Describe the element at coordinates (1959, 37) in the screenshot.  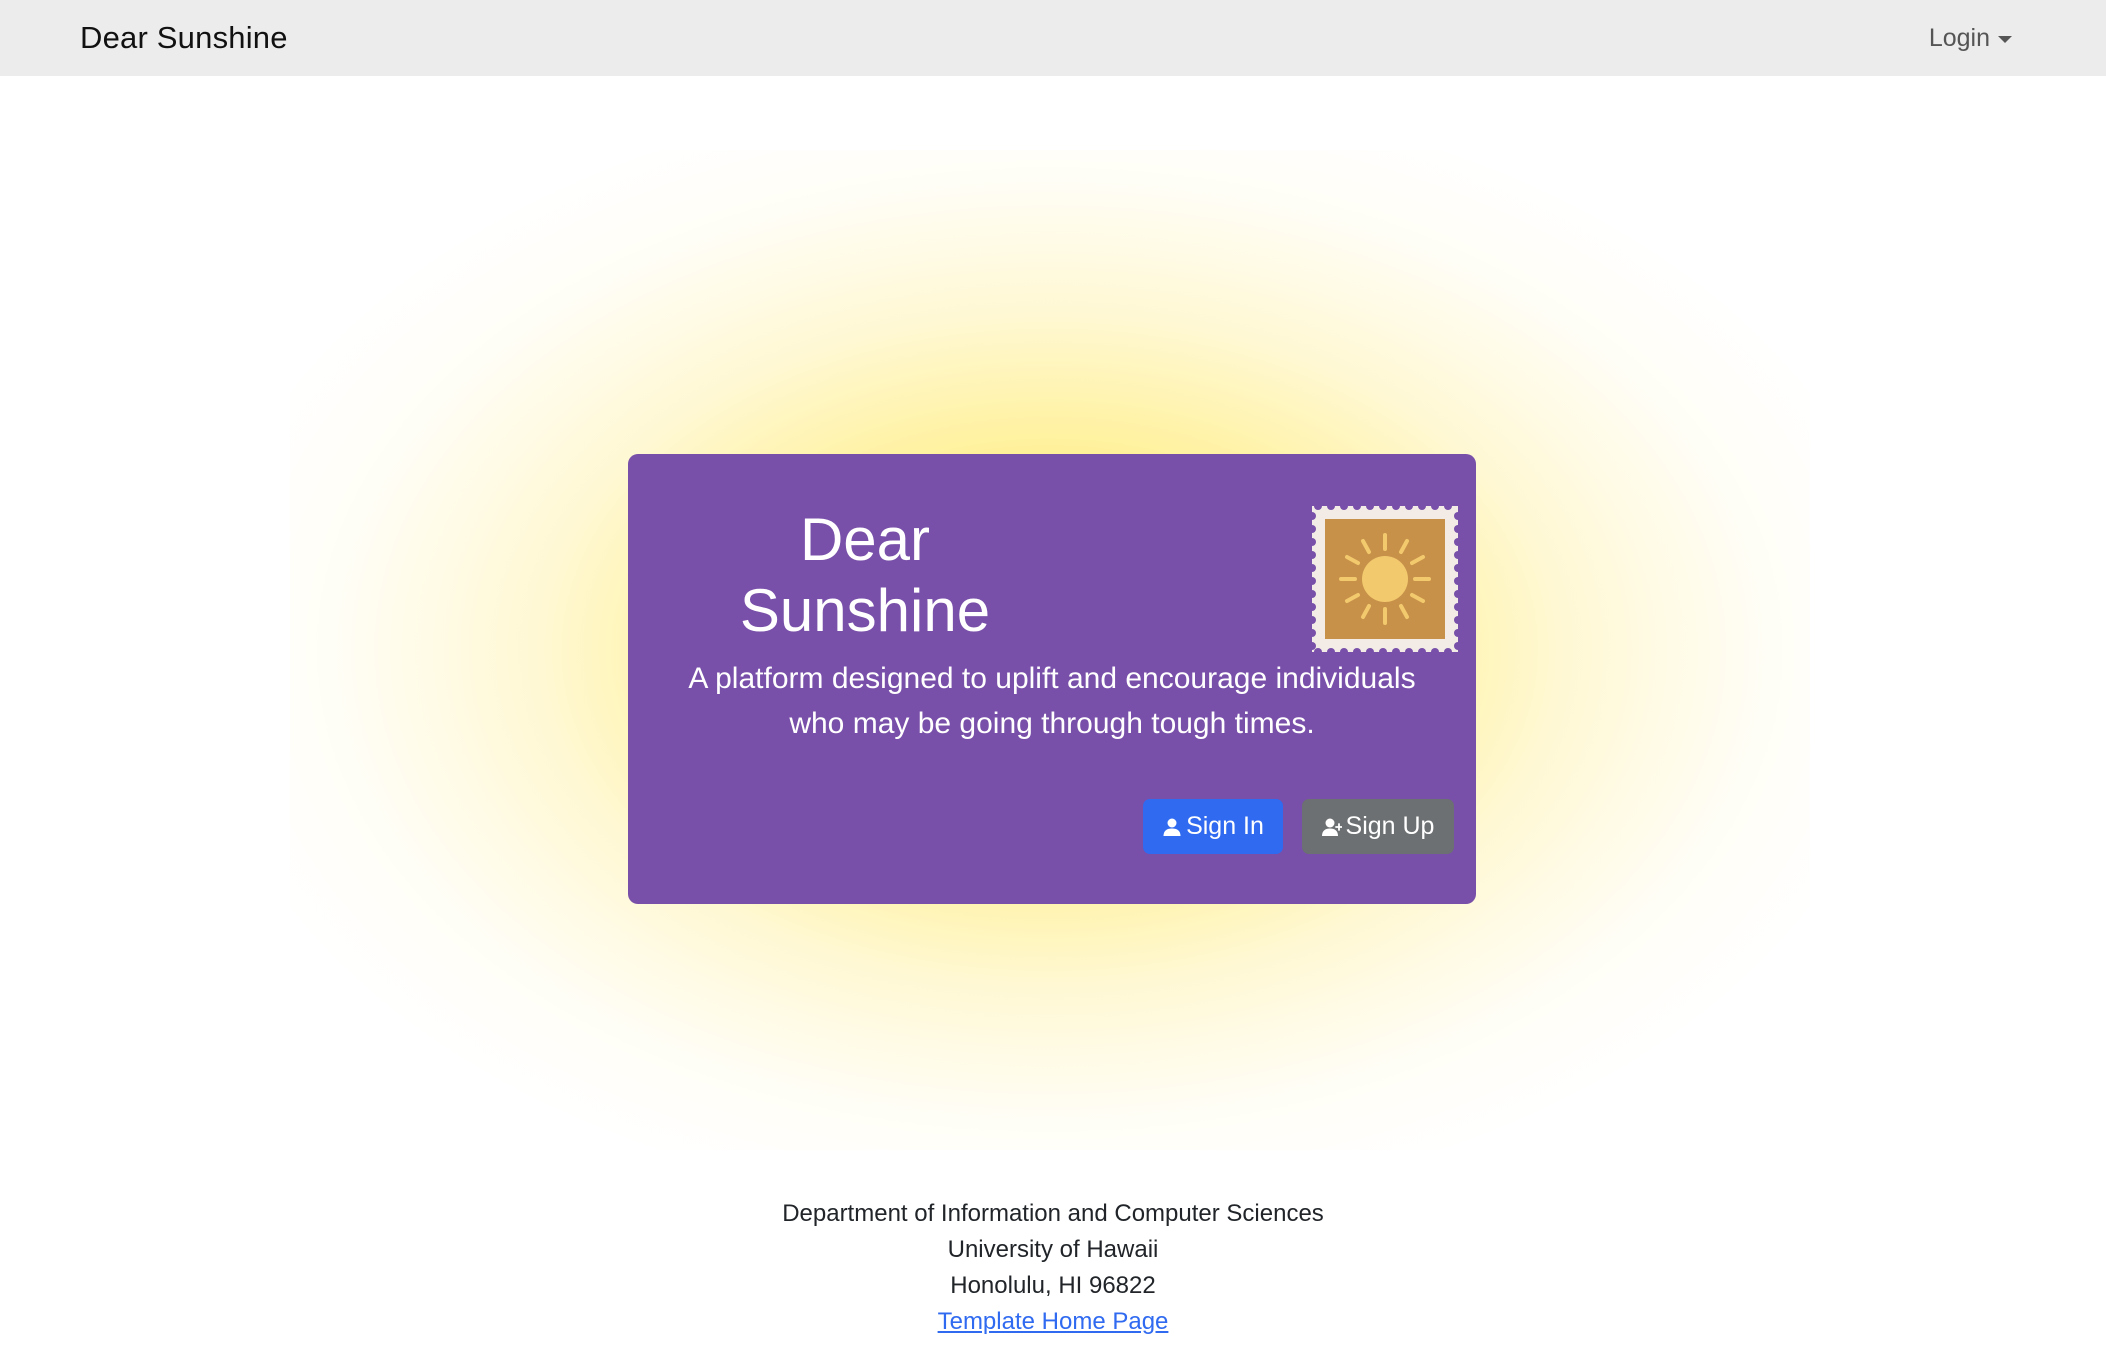
I see `login-label: Login` at that location.